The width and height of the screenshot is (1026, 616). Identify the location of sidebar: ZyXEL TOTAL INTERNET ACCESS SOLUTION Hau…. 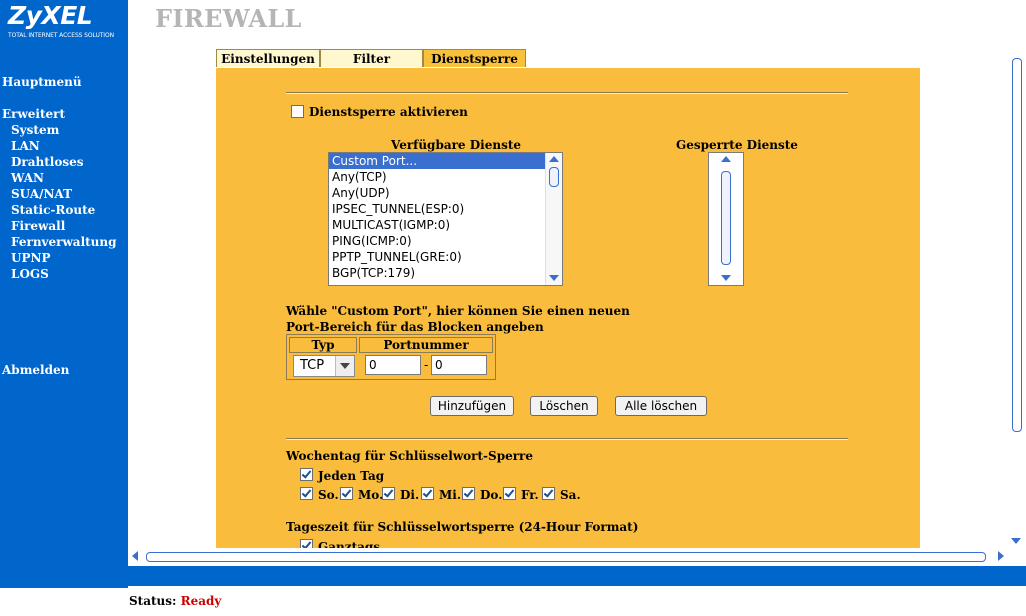
(64, 294).